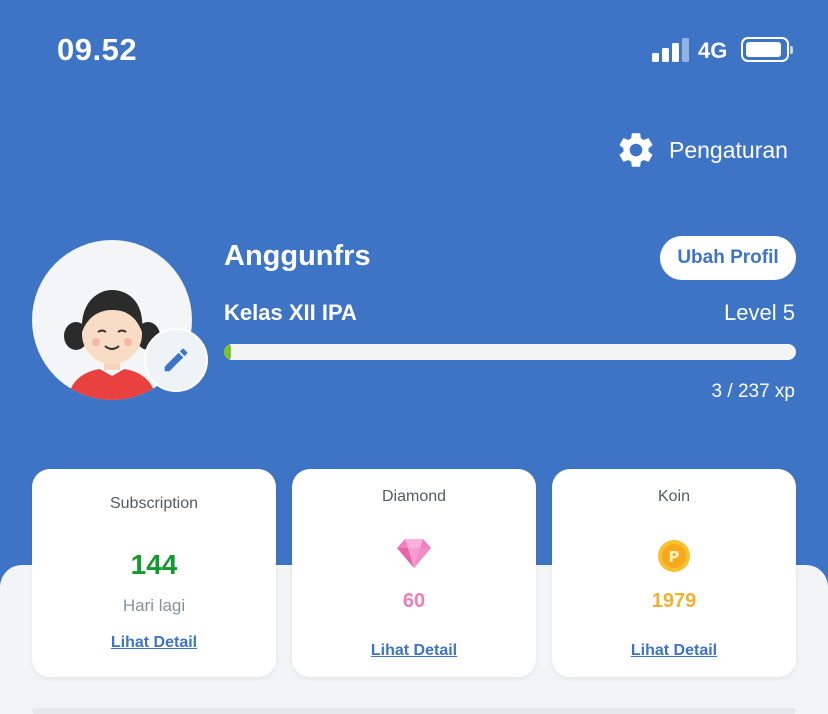  I want to click on edit-profile-button: Ubah Profil, so click(728, 258).